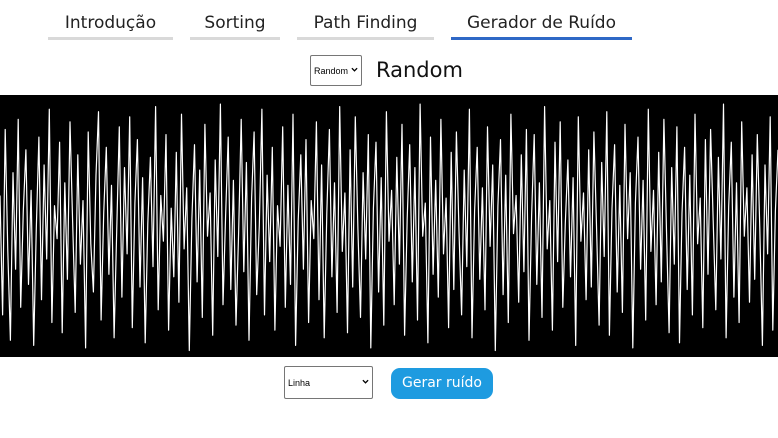 This screenshot has width=778, height=438. Describe the element at coordinates (331, 70) in the screenshot. I see `algorithm-select-value: Random` at that location.